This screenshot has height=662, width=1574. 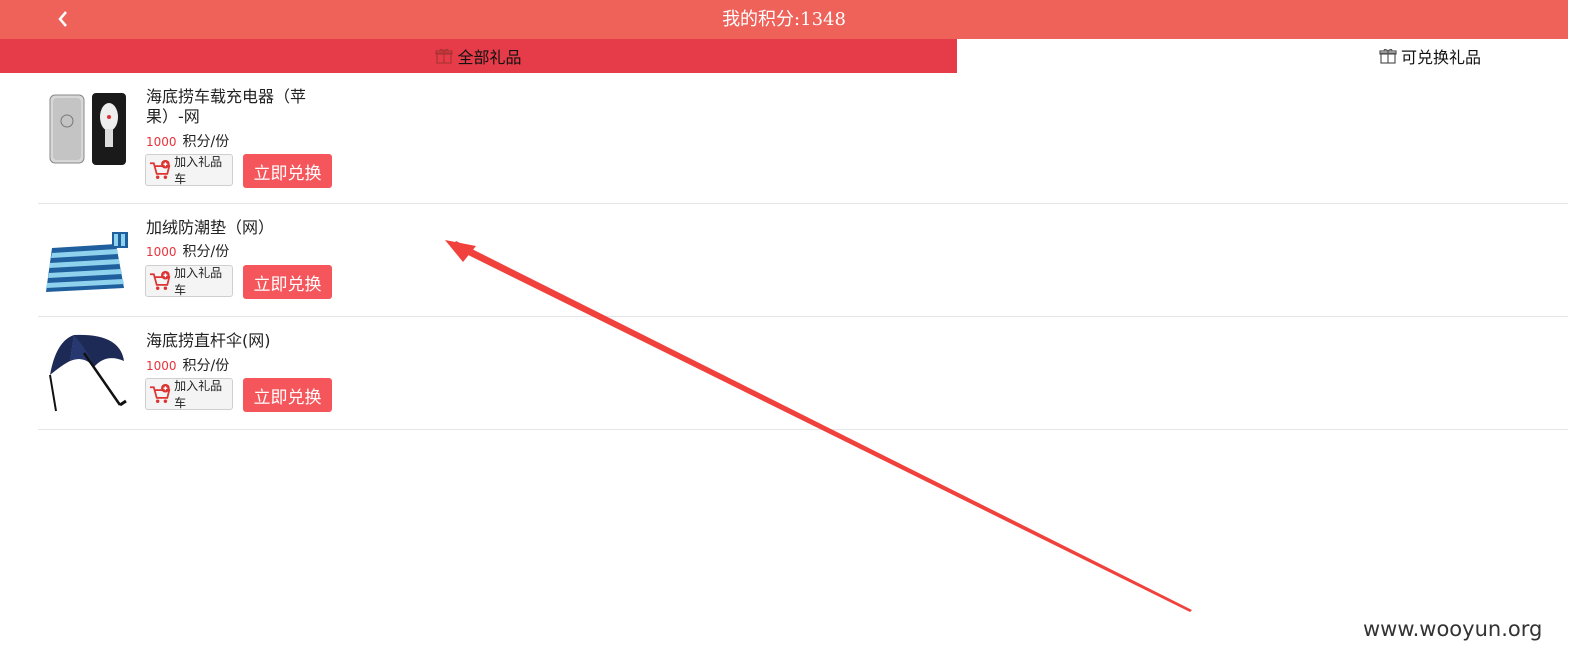 I want to click on tab-label: 可兑换礼品, so click(x=1441, y=57).